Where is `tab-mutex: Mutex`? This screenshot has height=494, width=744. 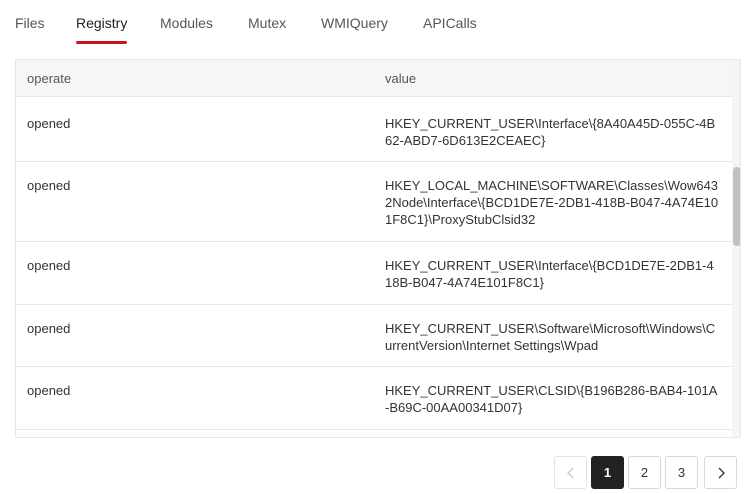 tab-mutex: Mutex is located at coordinates (267, 23).